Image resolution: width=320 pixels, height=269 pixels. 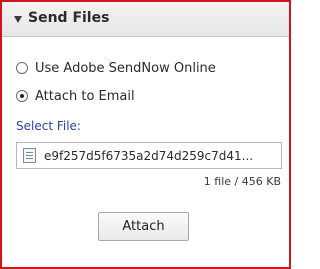 I want to click on sendnow-online-radio, so click(x=22, y=68).